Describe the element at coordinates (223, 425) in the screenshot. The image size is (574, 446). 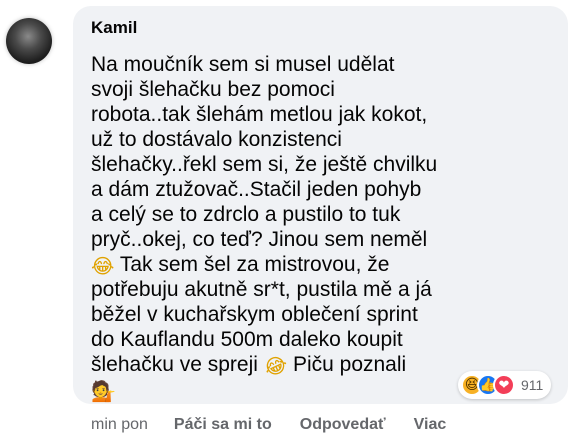
I see `like-button: Páči sa mi to` at that location.